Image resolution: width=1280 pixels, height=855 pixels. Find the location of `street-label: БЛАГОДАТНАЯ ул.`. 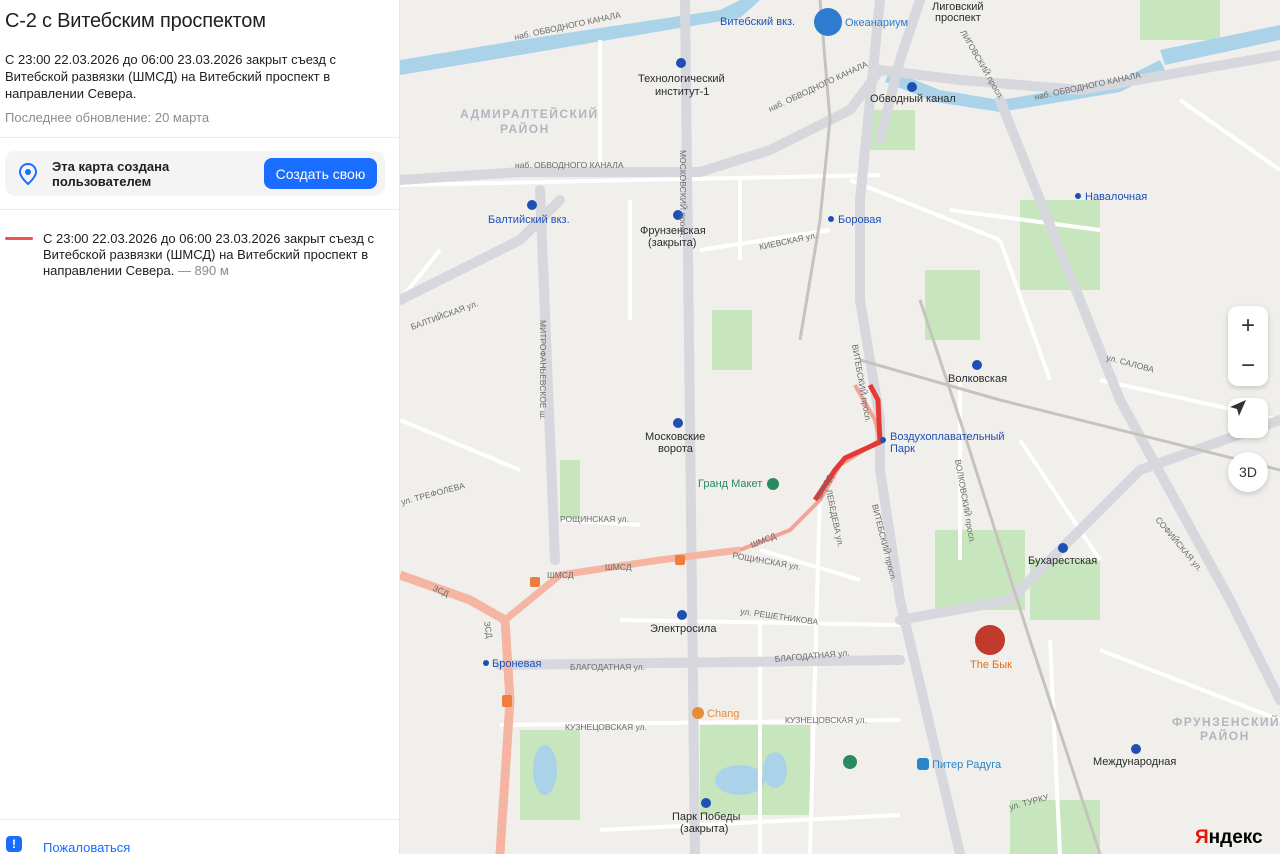

street-label: БЛАГОДАТНАЯ ул. is located at coordinates (607, 667).